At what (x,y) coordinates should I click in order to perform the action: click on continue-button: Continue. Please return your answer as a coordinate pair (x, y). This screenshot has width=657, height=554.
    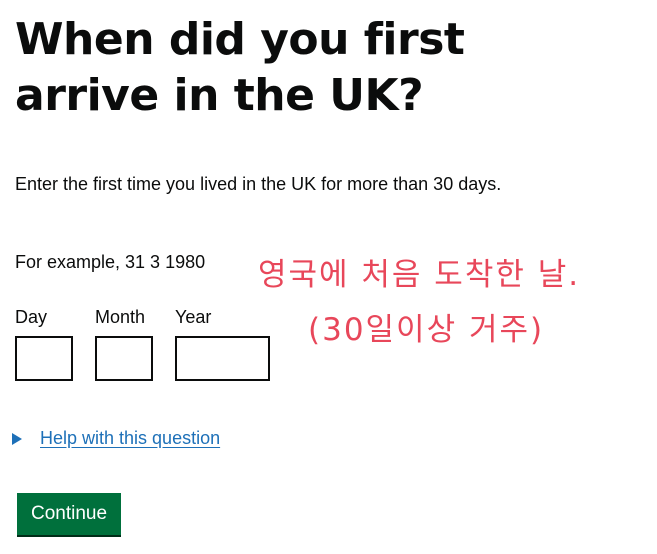
    Looking at the image, I should click on (69, 514).